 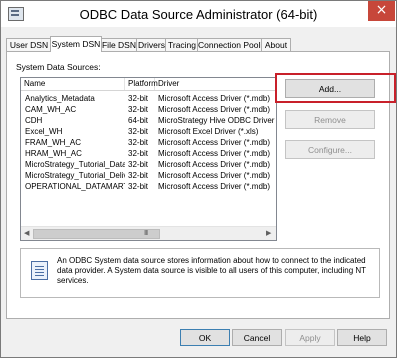 I want to click on system-data-sources-label: System Data Sources:, so click(x=58, y=67).